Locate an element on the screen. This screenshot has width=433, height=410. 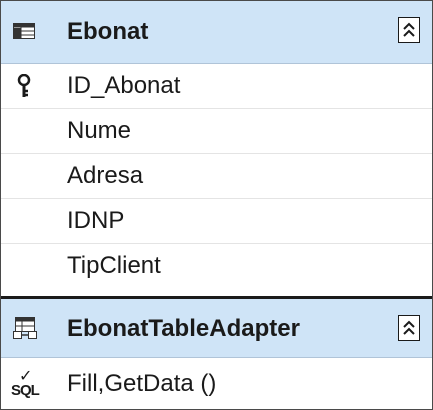
adapter-title: EbonatTableAdapter is located at coordinates (183, 328).